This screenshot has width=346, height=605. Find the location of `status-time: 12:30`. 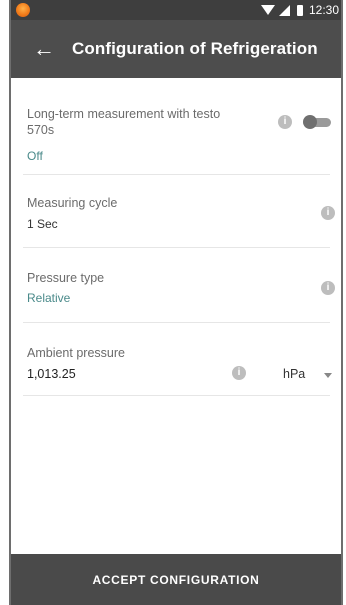

status-time: 12:30 is located at coordinates (323, 10).